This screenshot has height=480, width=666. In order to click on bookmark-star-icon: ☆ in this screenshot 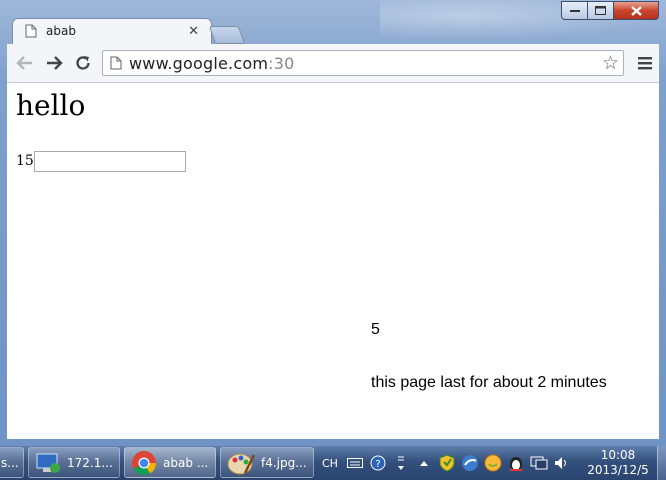, I will do `click(610, 63)`.